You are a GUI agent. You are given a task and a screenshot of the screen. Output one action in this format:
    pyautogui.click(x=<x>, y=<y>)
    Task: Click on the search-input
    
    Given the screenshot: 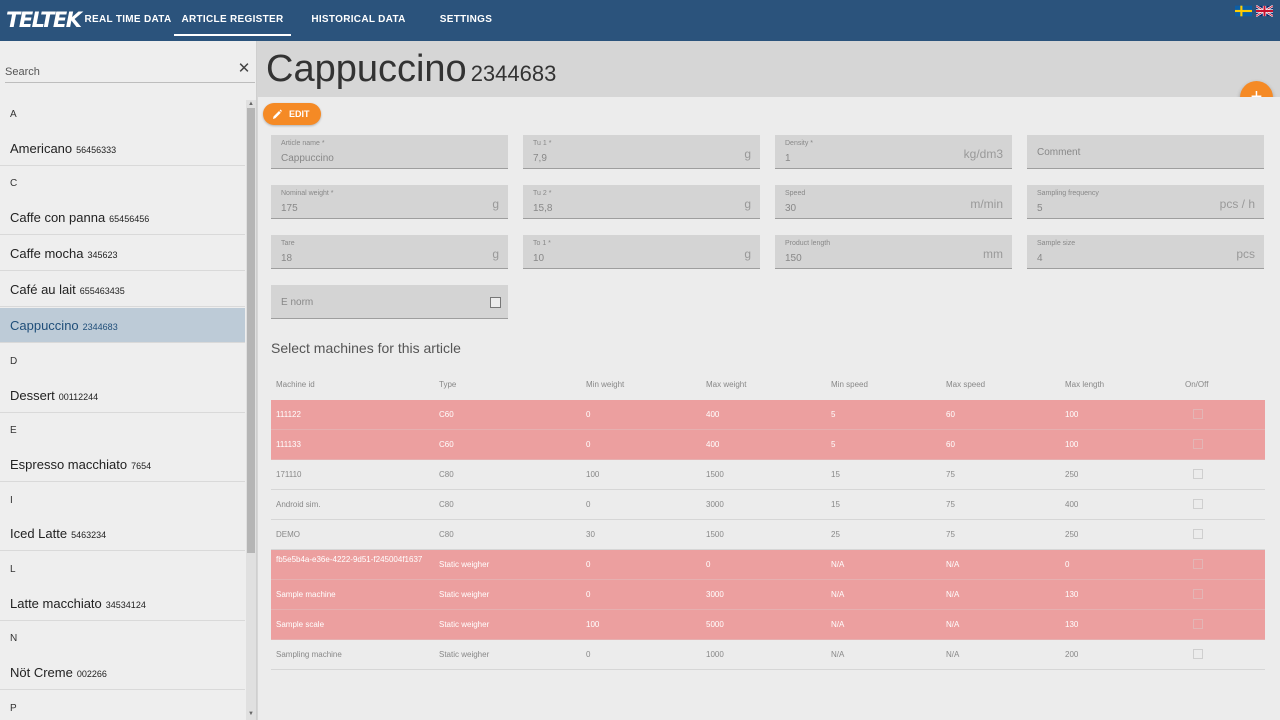 What is the action you would take?
    pyautogui.click(x=115, y=72)
    